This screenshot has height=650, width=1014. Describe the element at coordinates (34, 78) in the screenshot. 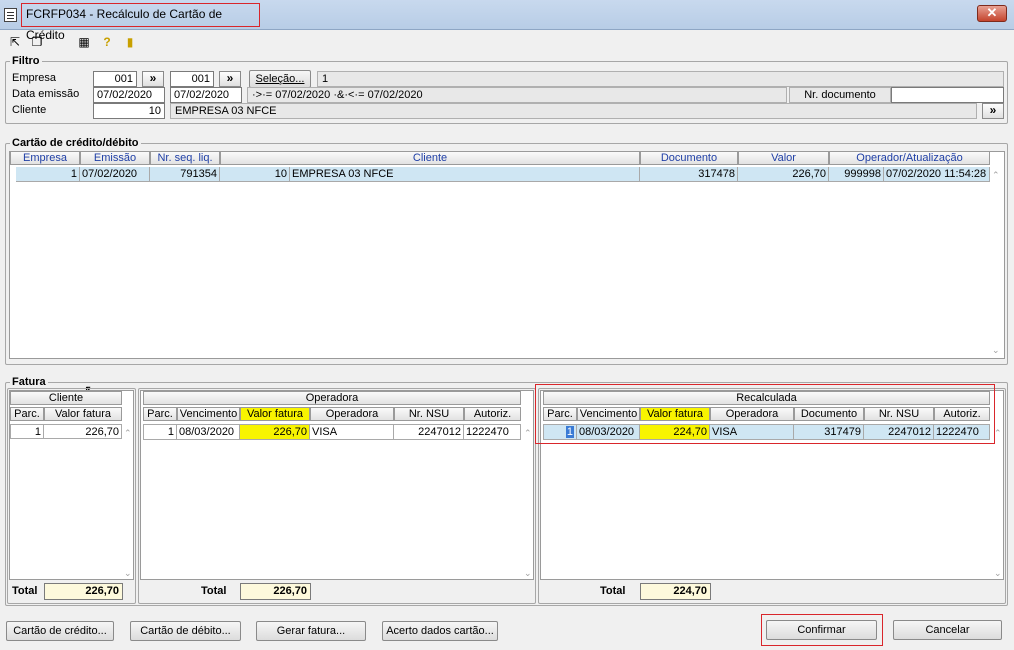

I see `empresa-label: Empresa` at that location.